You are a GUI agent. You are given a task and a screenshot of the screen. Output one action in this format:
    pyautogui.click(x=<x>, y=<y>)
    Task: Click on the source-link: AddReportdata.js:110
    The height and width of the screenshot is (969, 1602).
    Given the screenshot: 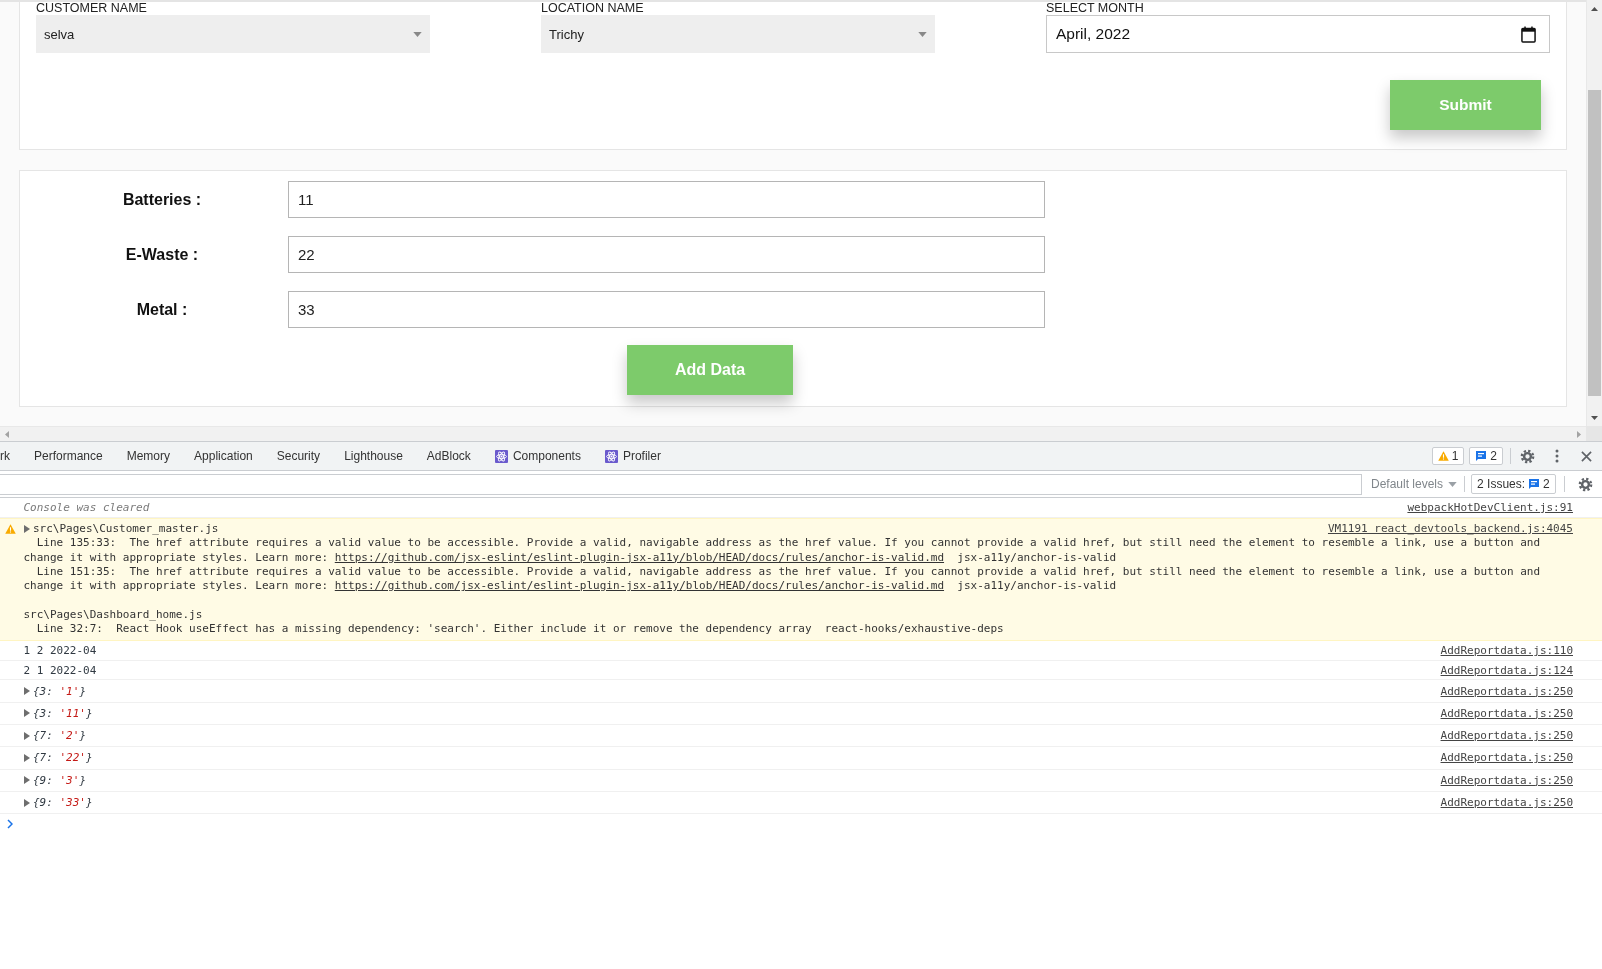 What is the action you would take?
    pyautogui.click(x=1506, y=651)
    